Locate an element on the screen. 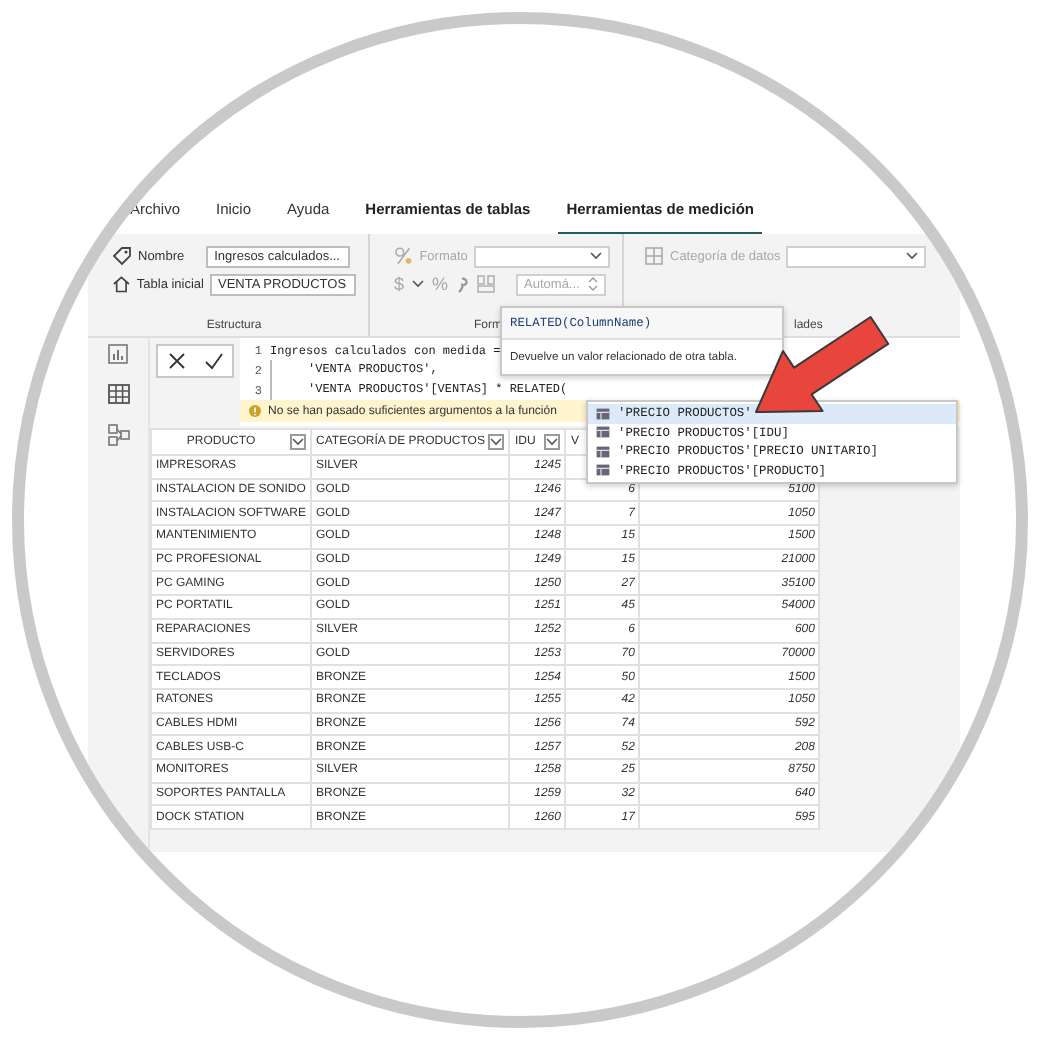 This screenshot has height=1040, width=1040. comma-icon is located at coordinates (462, 284).